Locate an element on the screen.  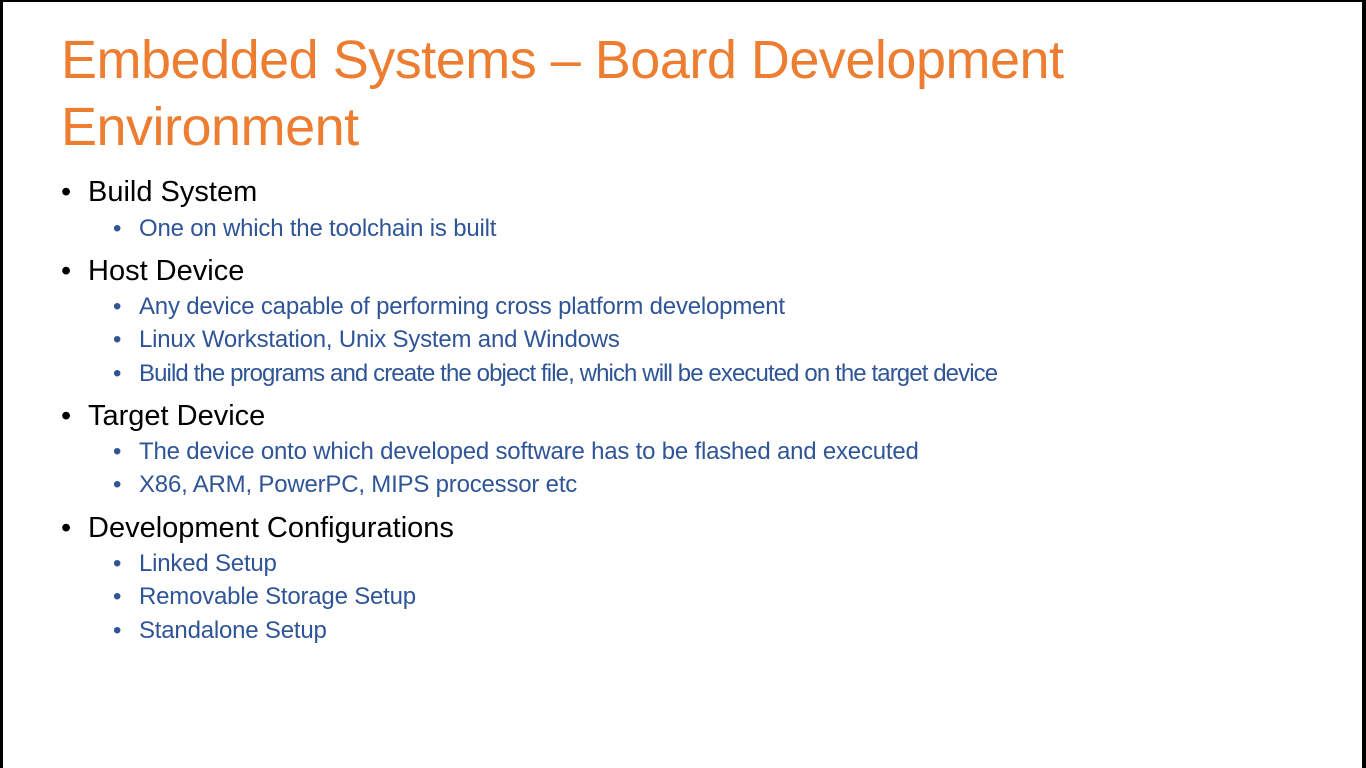
bullet-host-device: • Host Device is located at coordinates (152, 271).